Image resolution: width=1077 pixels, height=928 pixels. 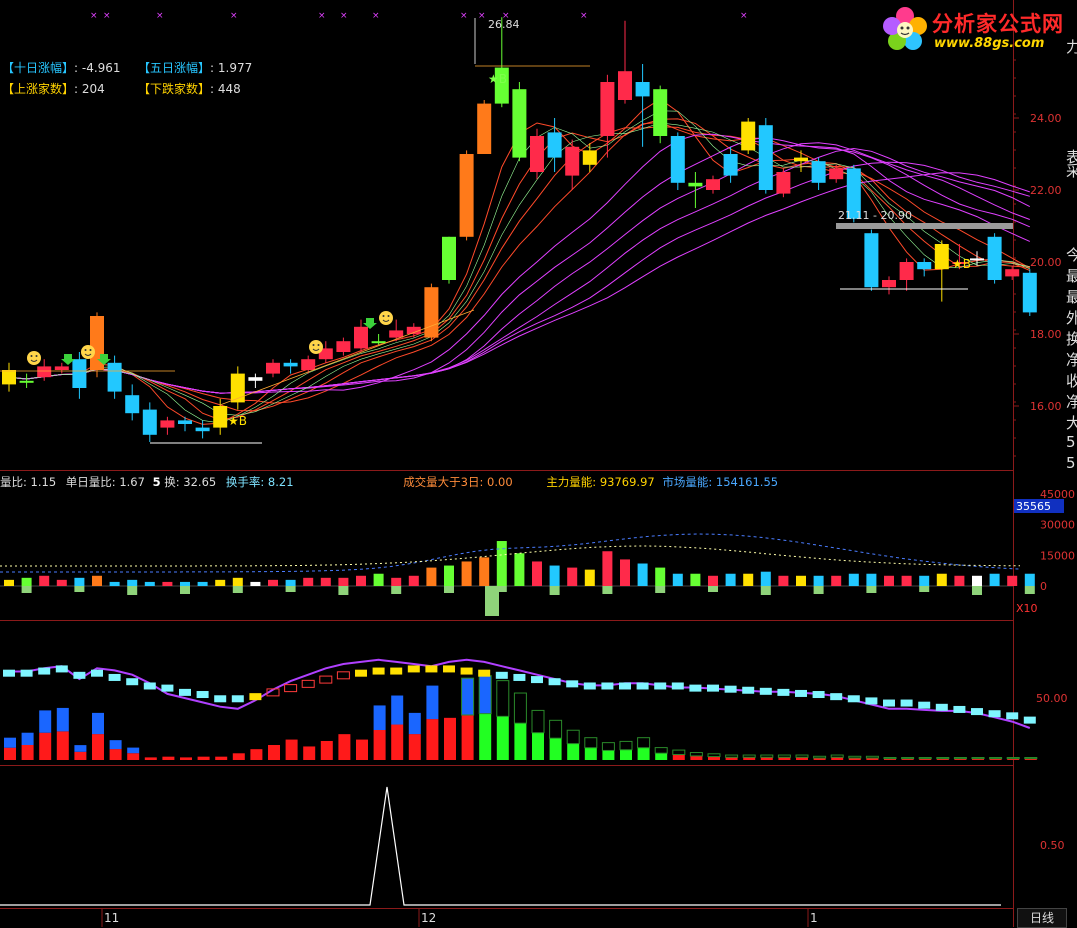 I want to click on indicator-bars, so click(x=520, y=709).